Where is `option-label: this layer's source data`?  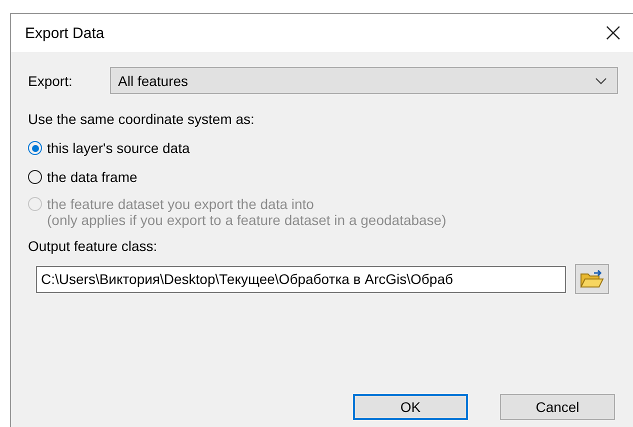
option-label: this layer's source data is located at coordinates (118, 148).